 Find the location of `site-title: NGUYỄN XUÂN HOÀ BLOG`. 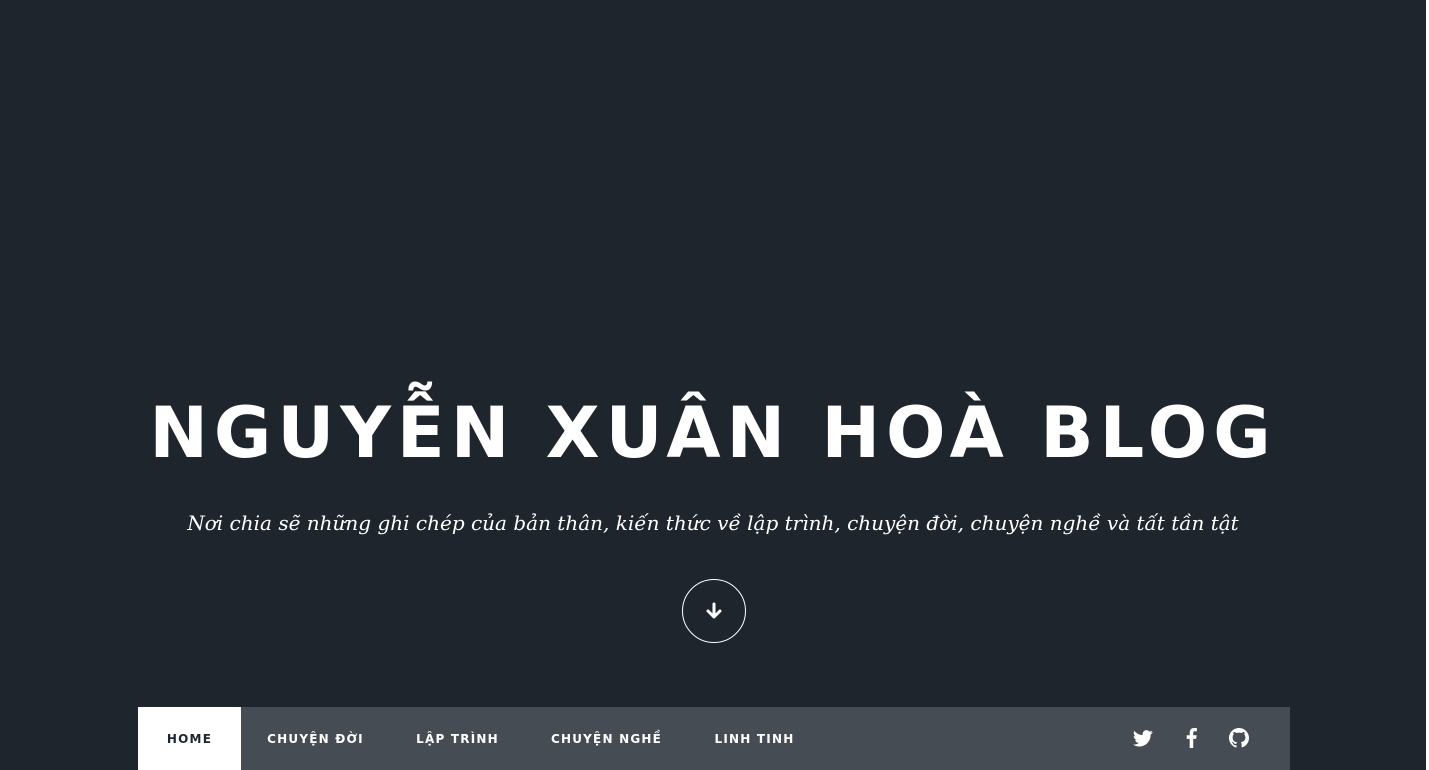

site-title: NGUYỄN XUÂN HOÀ BLOG is located at coordinates (713, 433).